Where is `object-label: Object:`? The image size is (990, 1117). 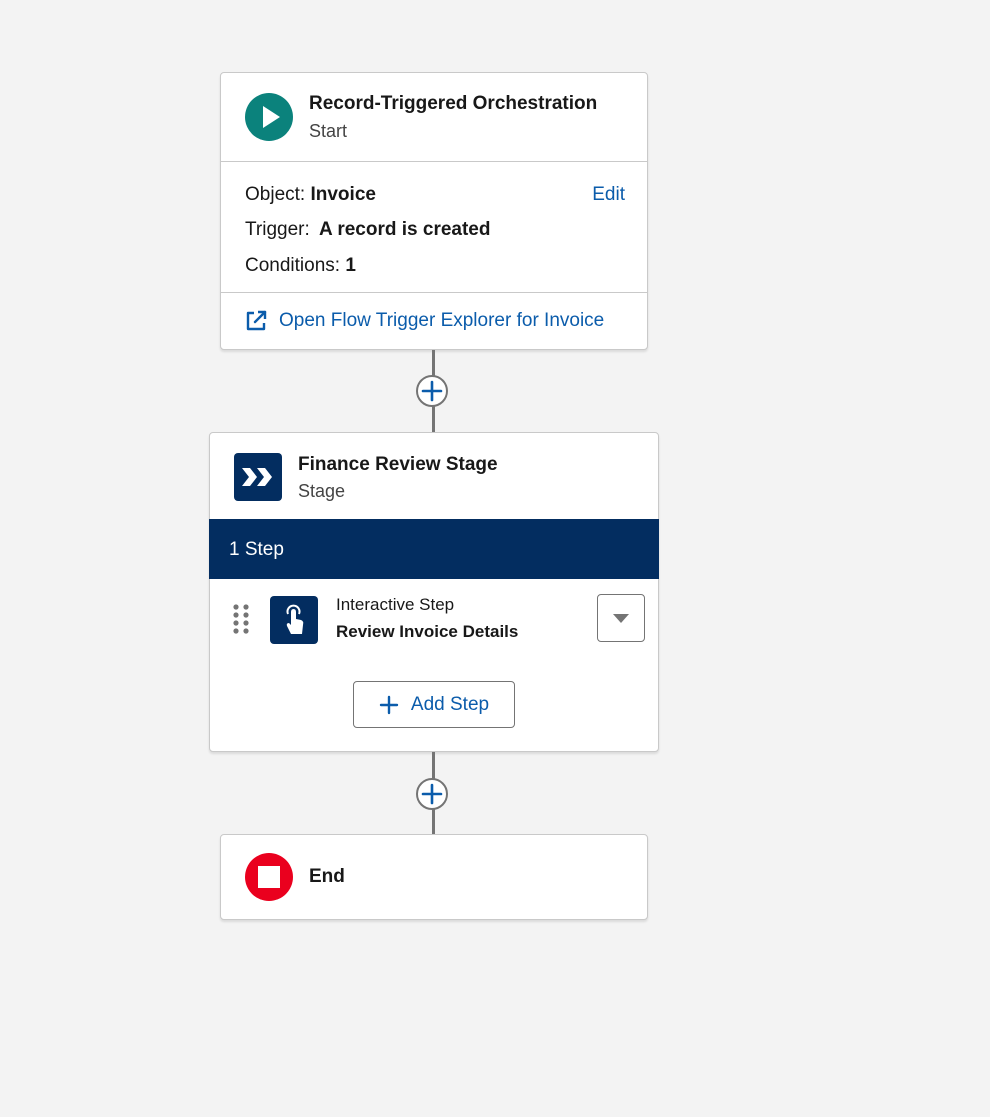
object-label: Object: is located at coordinates (275, 194).